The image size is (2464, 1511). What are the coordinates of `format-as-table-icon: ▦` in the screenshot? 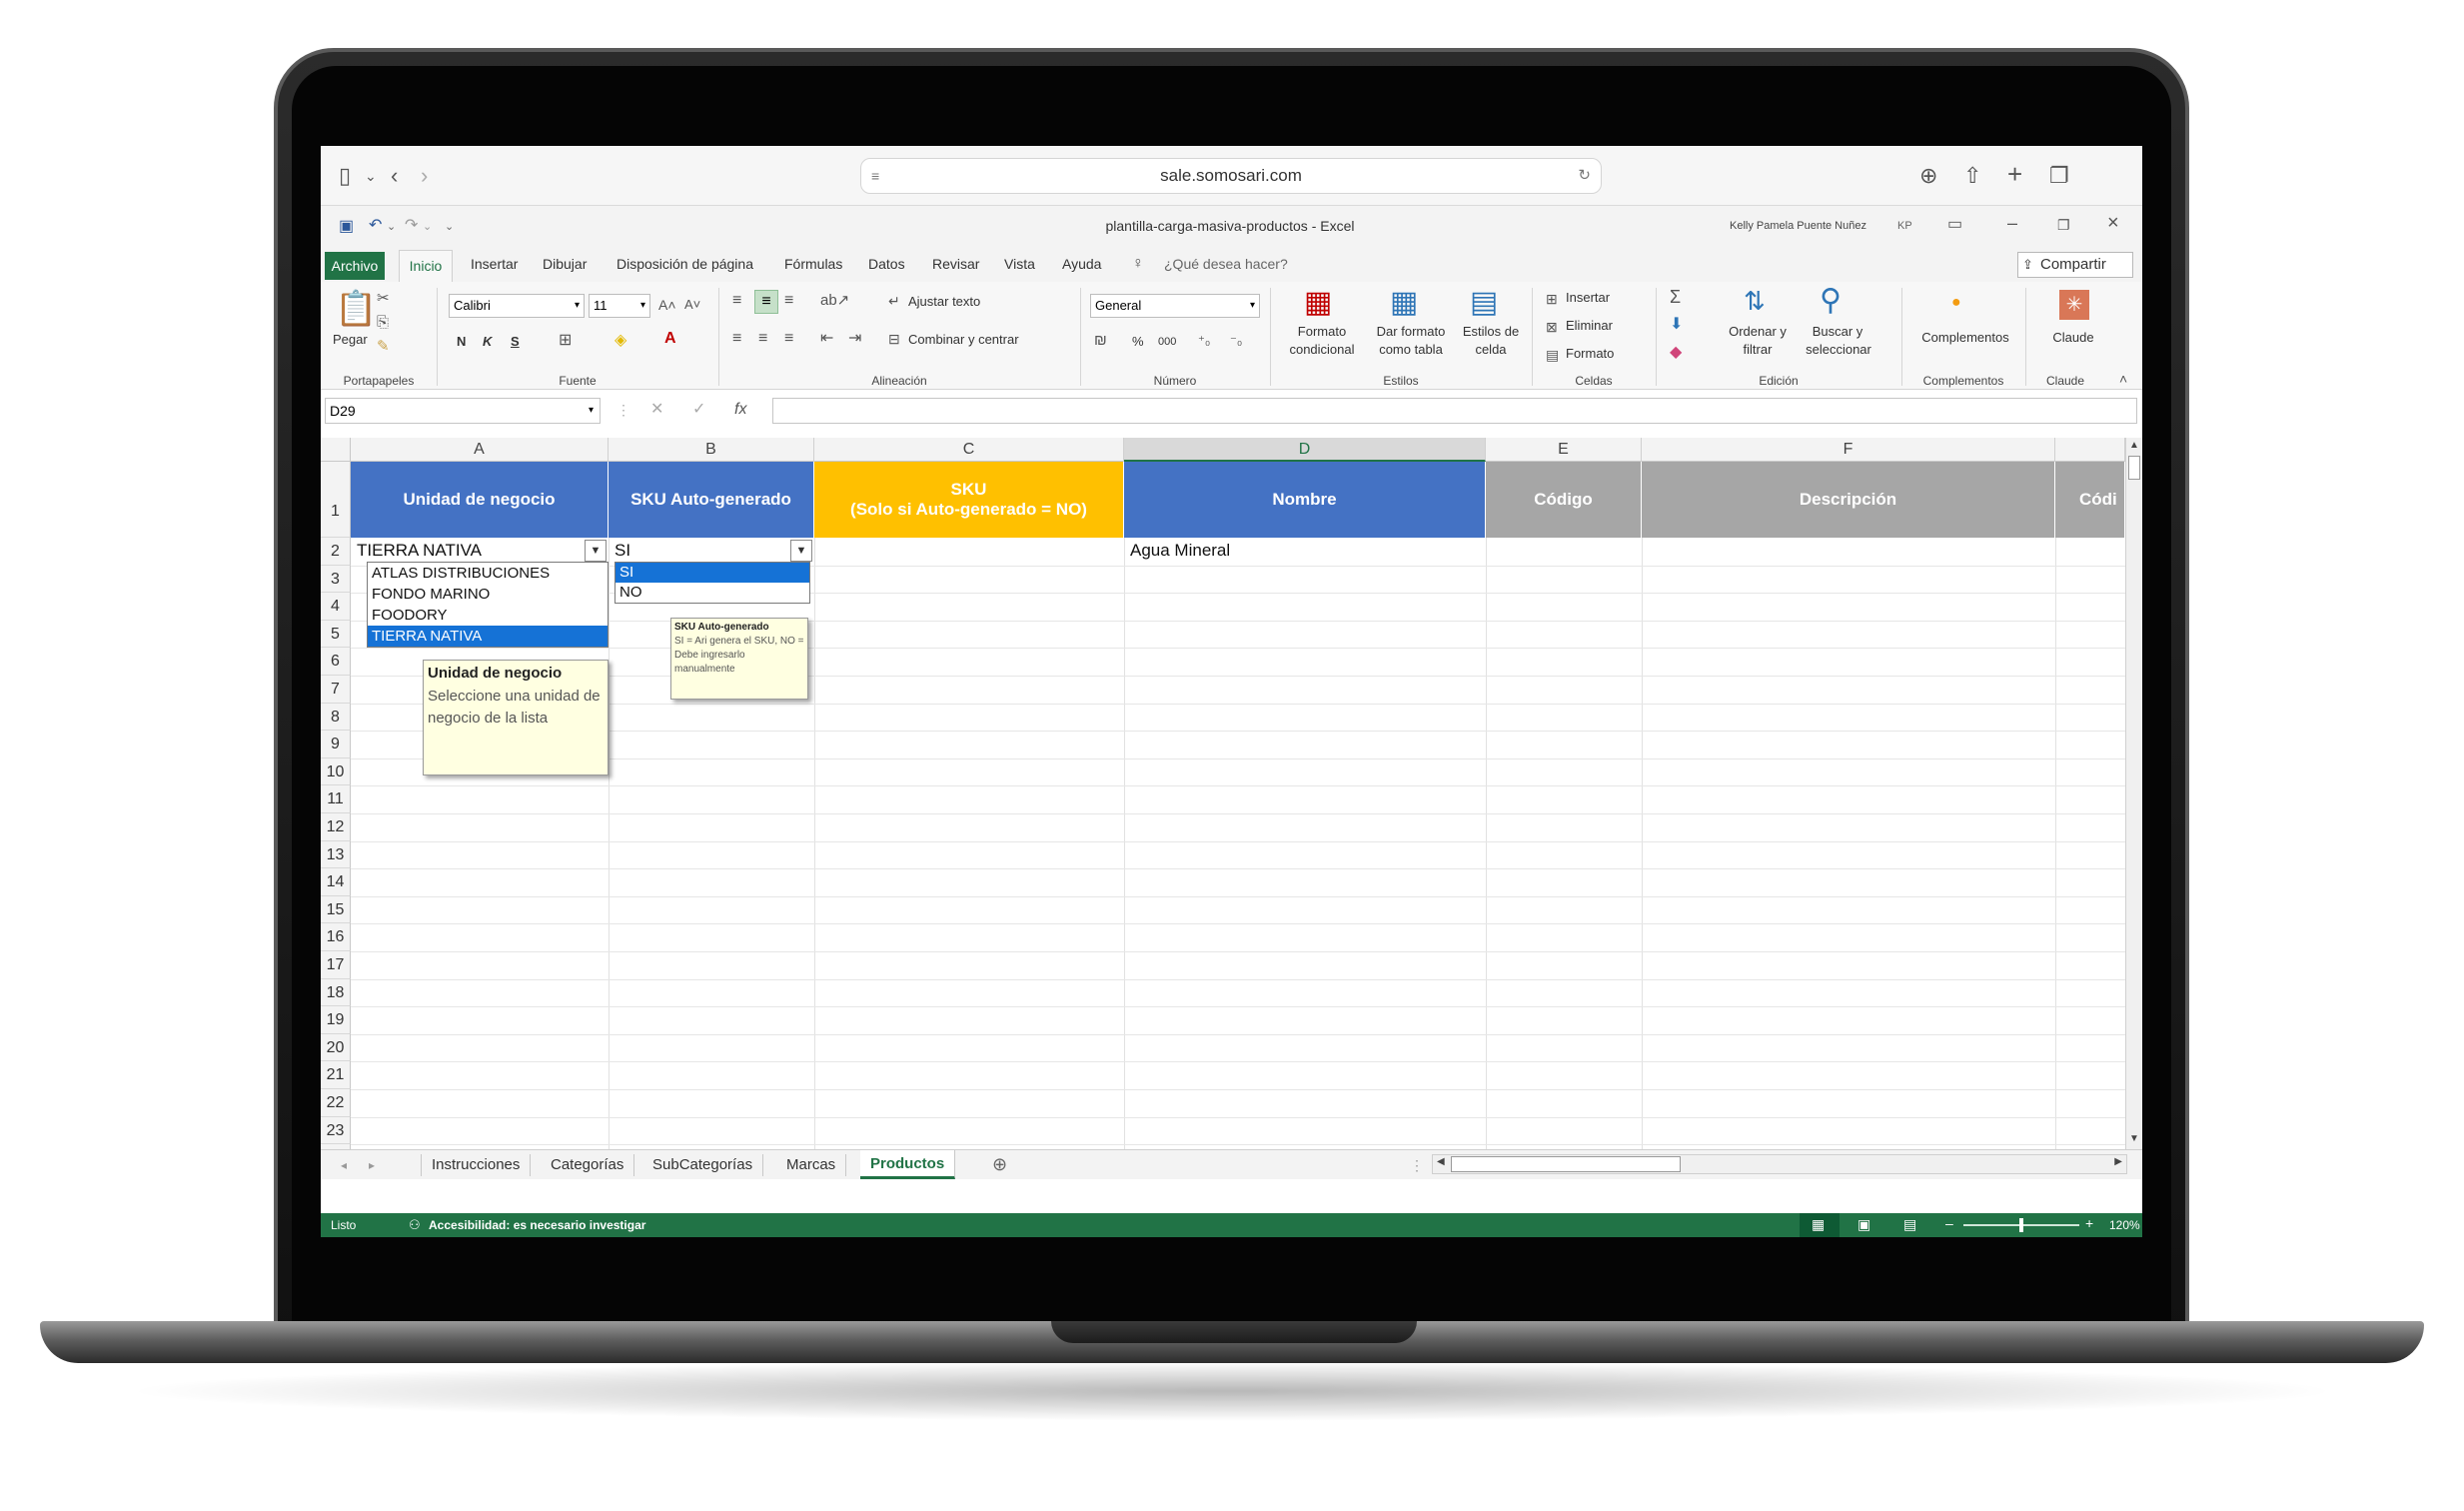 It's located at (1404, 303).